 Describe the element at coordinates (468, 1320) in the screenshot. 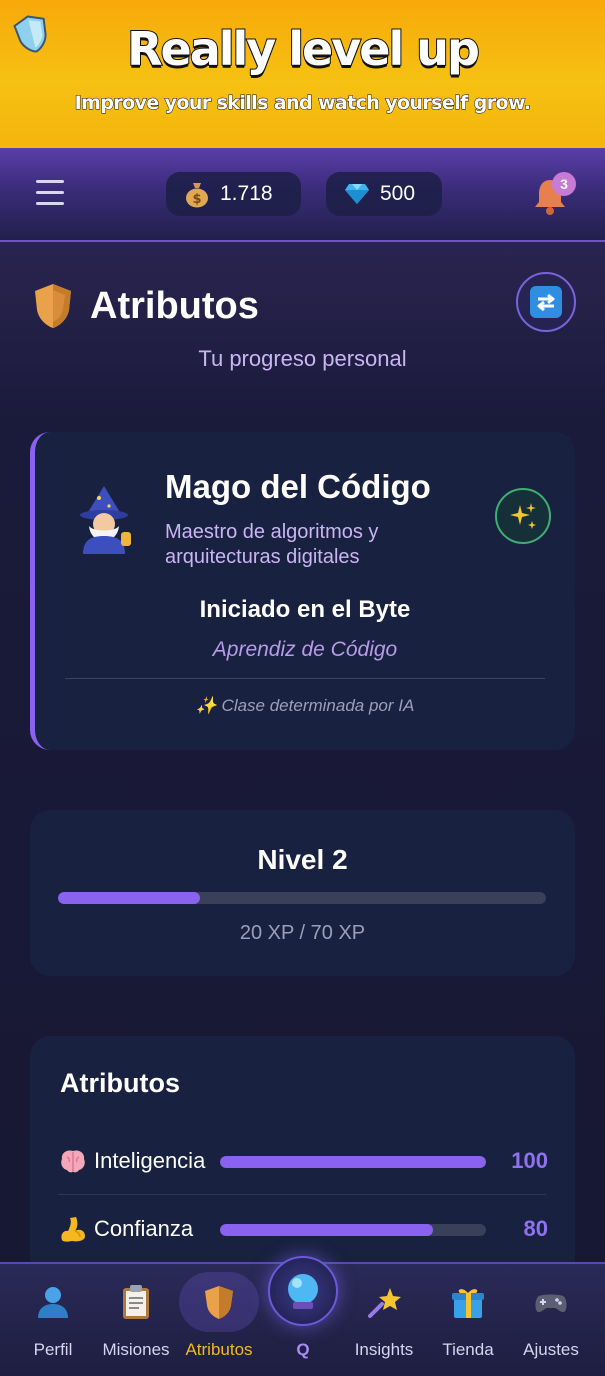

I see `nav-item-tienda: Tienda` at that location.